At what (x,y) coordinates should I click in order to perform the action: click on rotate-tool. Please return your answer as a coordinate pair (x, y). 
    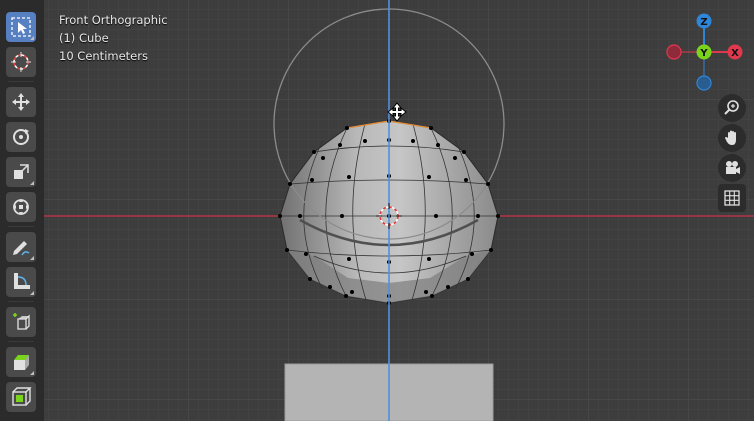
    Looking at the image, I should click on (21, 137).